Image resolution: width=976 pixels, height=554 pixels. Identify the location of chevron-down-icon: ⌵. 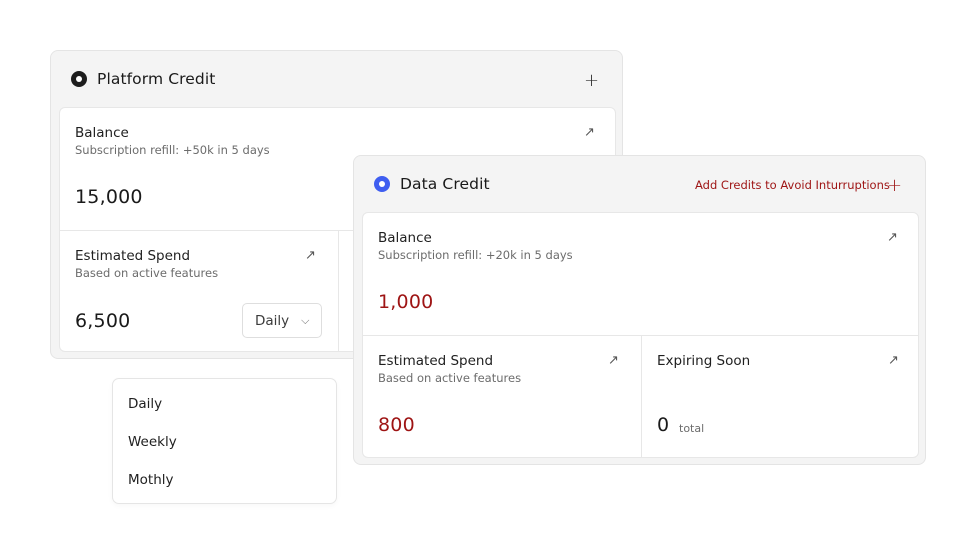
(305, 320).